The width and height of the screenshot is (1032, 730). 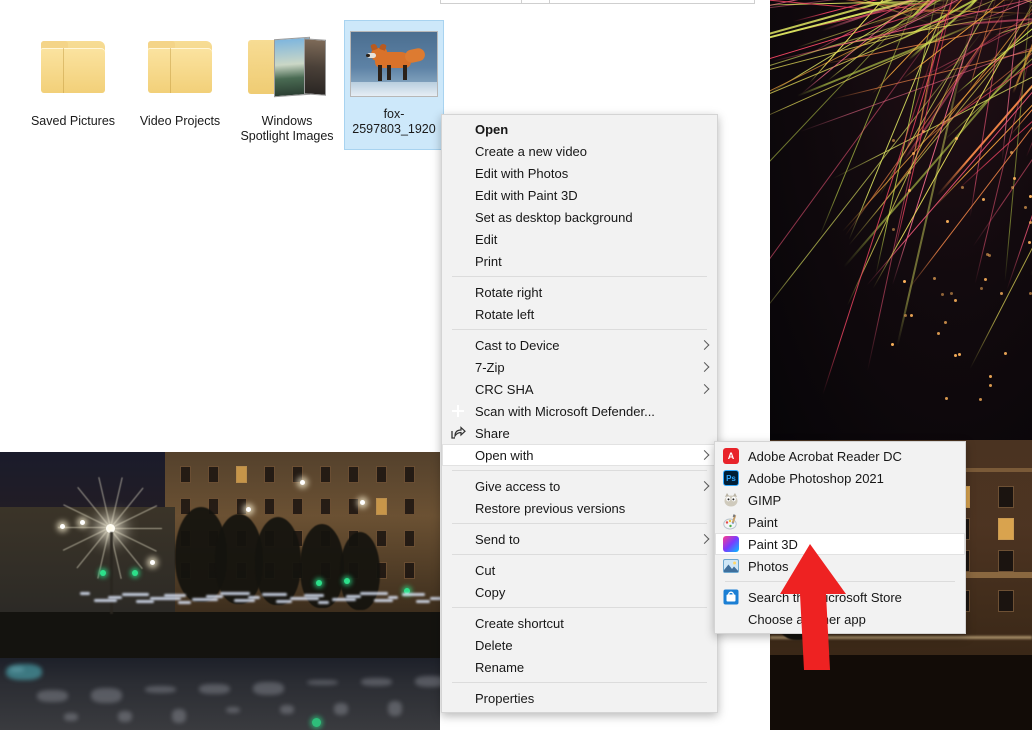 What do you see at coordinates (579, 433) in the screenshot?
I see `menu-item-share: Share` at bounding box center [579, 433].